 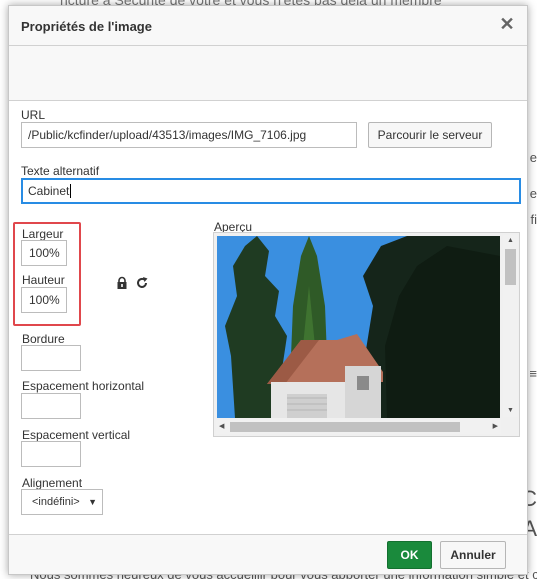 What do you see at coordinates (49, 191) in the screenshot?
I see `alt-text-value: Cabinet` at bounding box center [49, 191].